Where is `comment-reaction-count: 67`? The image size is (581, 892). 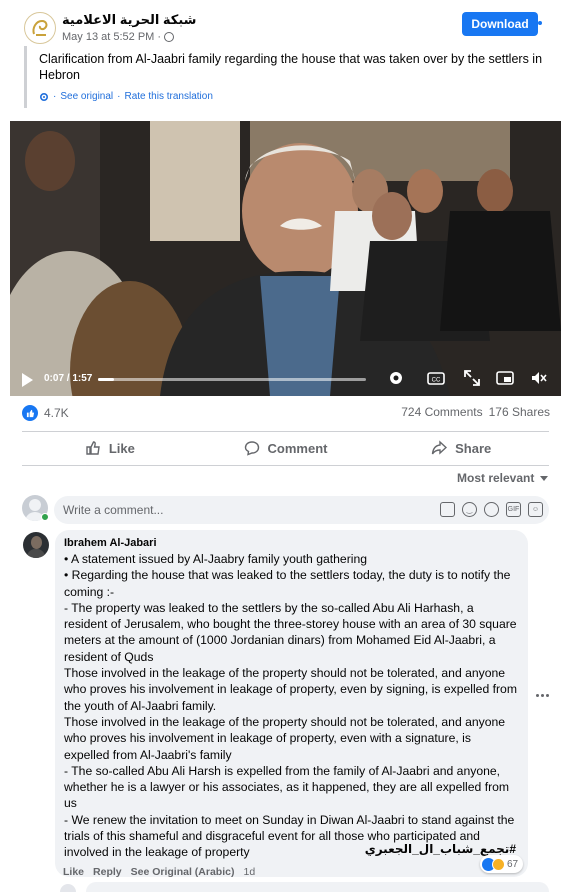
comment-reaction-count: 67 is located at coordinates (513, 864).